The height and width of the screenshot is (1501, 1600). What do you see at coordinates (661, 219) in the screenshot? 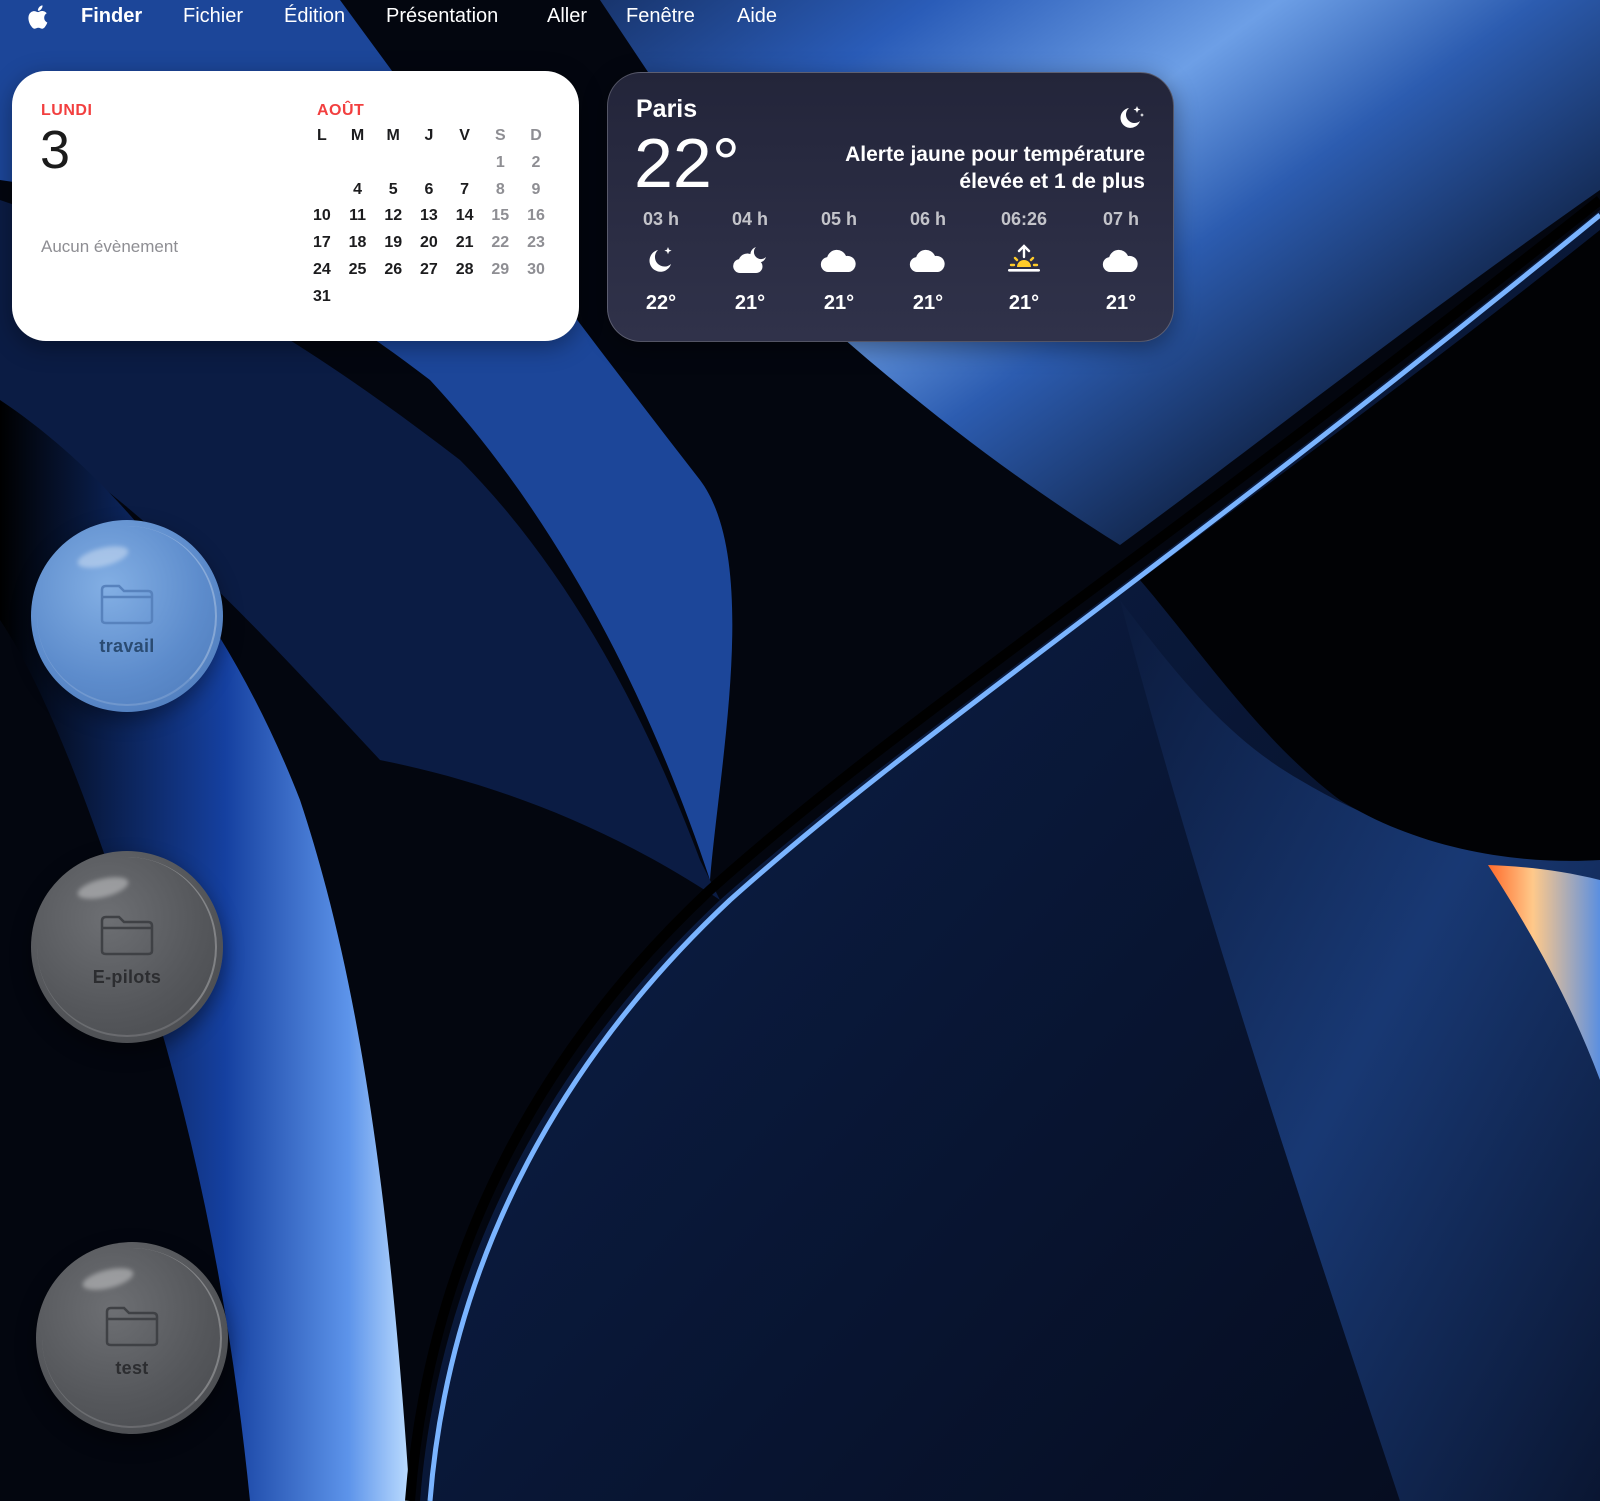
I see `weather-hour-time: 03 h` at bounding box center [661, 219].